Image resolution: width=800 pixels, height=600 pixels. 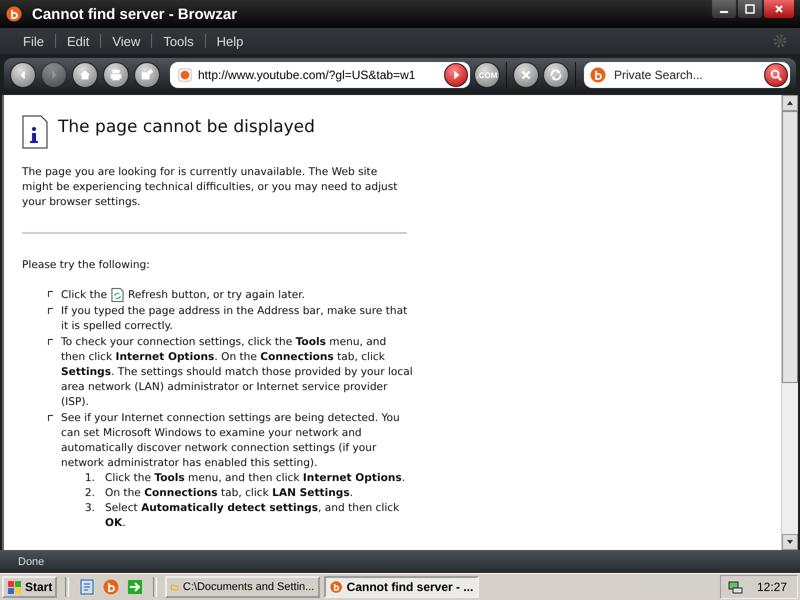 What do you see at coordinates (86, 265) in the screenshot?
I see `try-heading: Please try the following:` at bounding box center [86, 265].